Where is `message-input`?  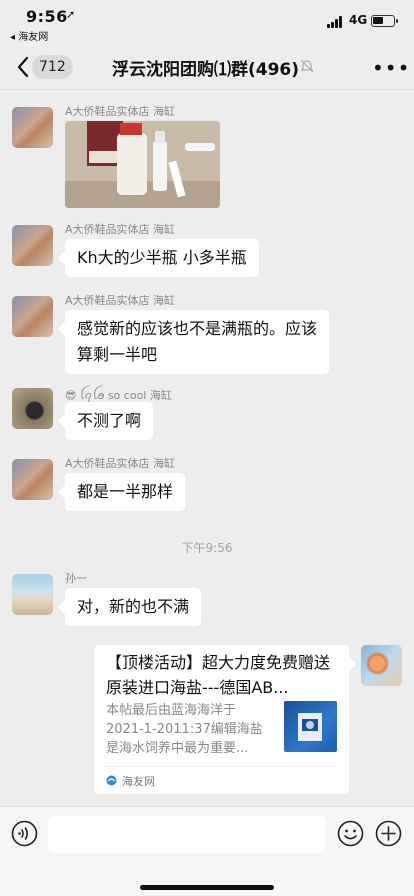 message-input is located at coordinates (187, 834).